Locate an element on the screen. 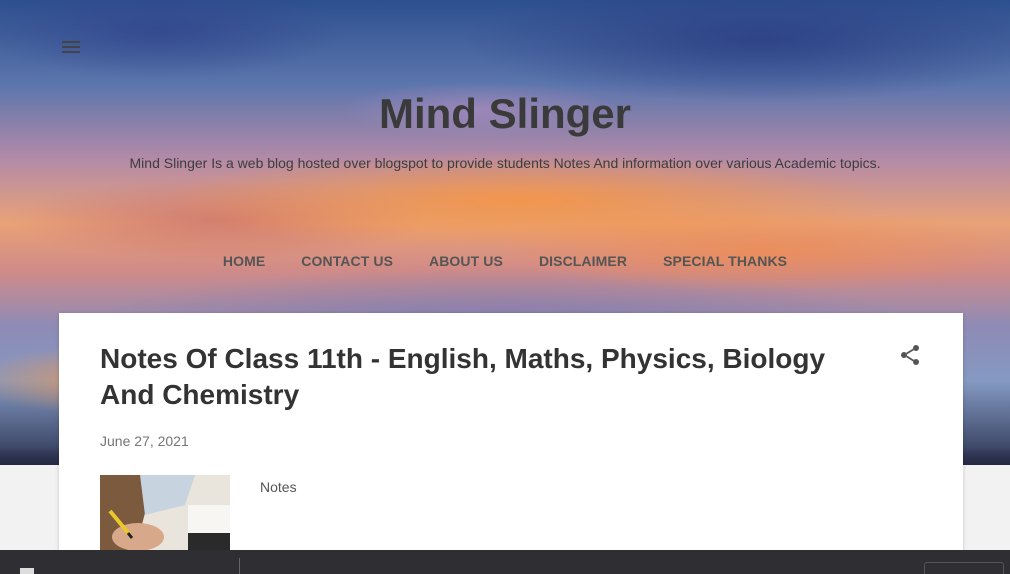 This screenshot has width=1010, height=574. share-button is located at coordinates (910, 355).